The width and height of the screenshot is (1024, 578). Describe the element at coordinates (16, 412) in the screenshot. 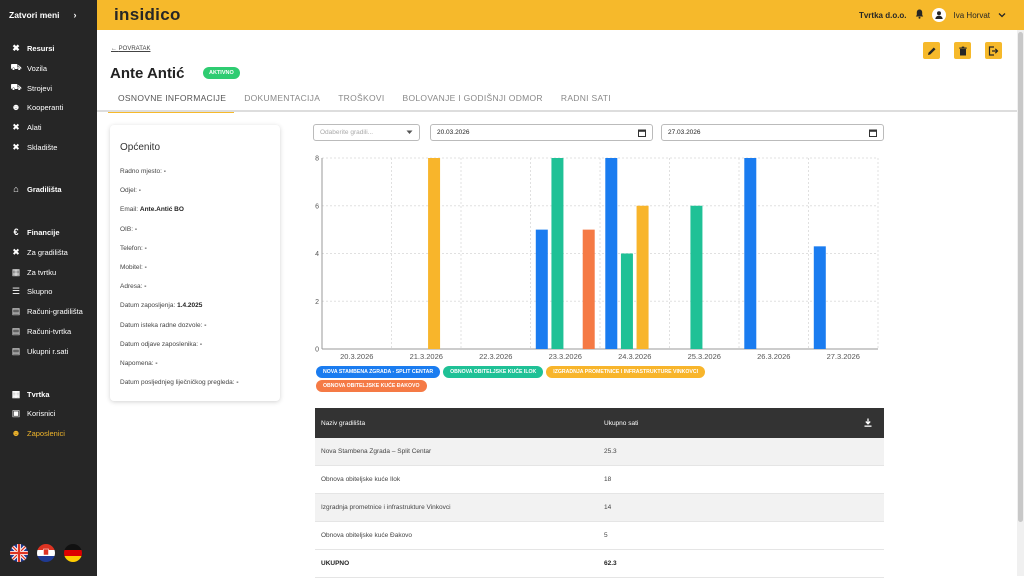

I see `id-card-icon: ▣` at that location.